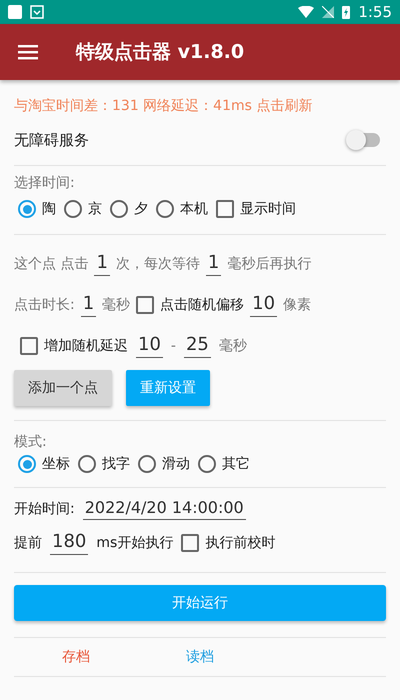  Describe the element at coordinates (129, 209) in the screenshot. I see `radio-option: 夕` at that location.